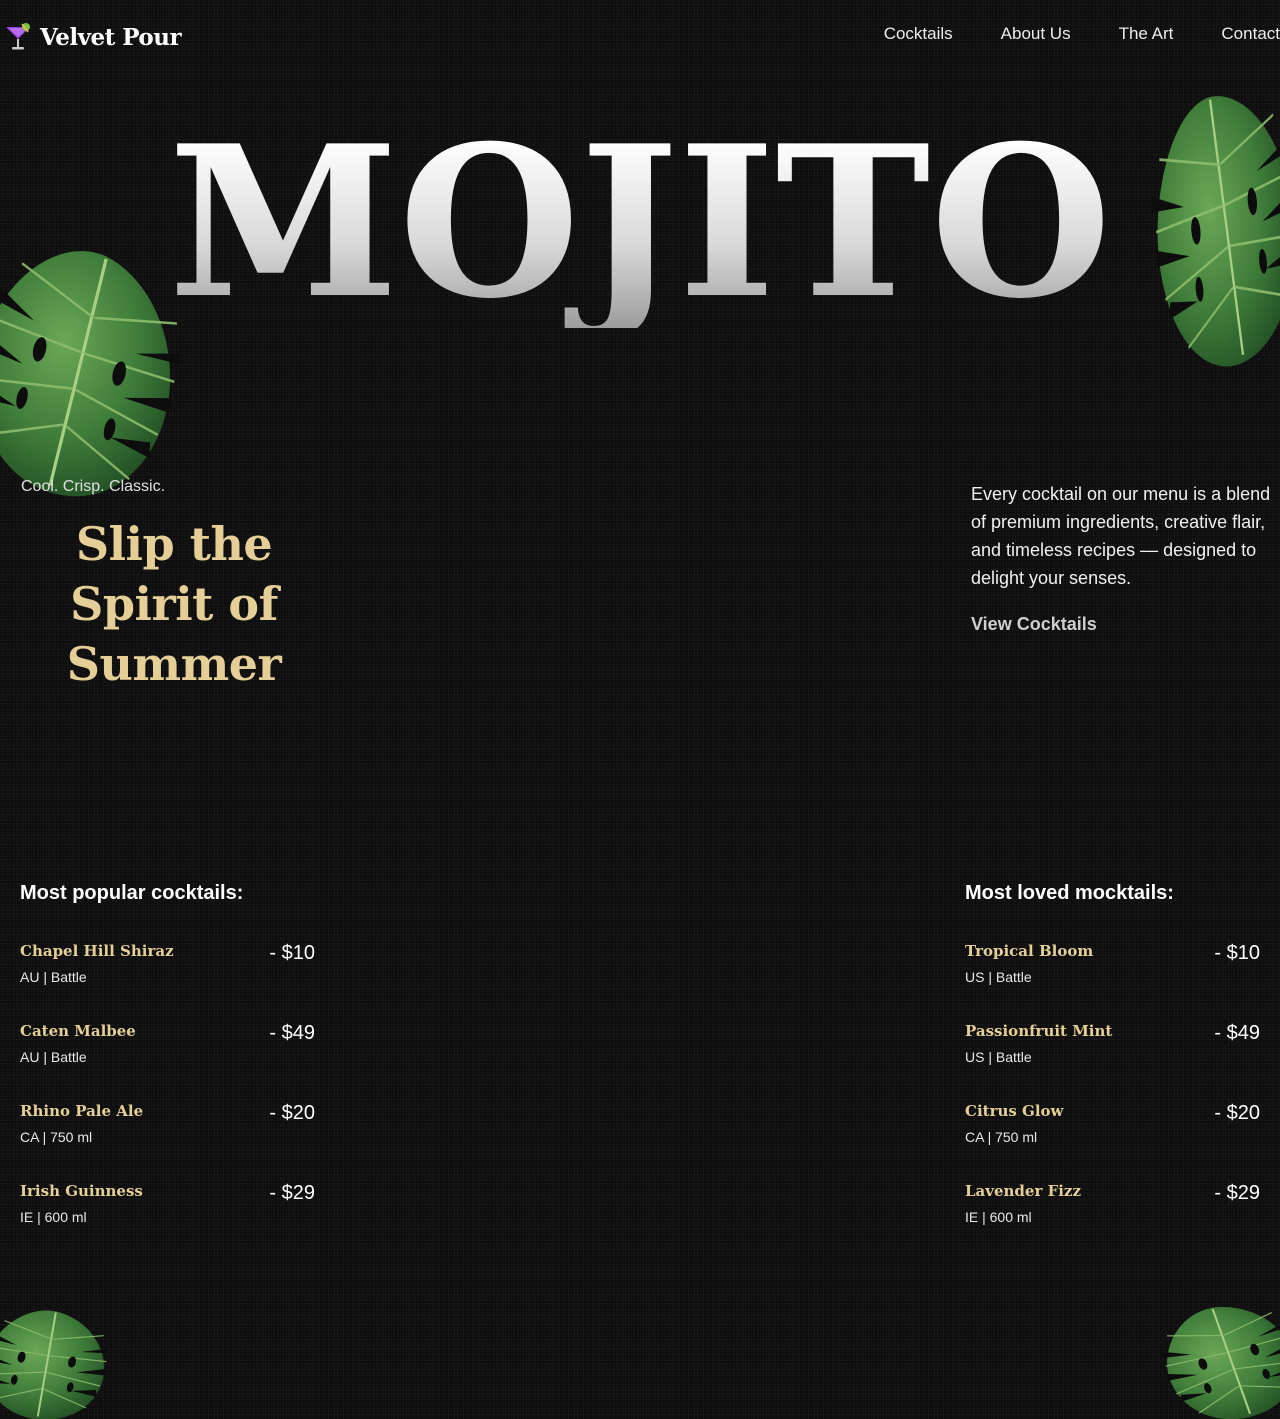  What do you see at coordinates (174, 604) in the screenshot?
I see `hero-tagline-heading: Slip the Spirit of Summer` at bounding box center [174, 604].